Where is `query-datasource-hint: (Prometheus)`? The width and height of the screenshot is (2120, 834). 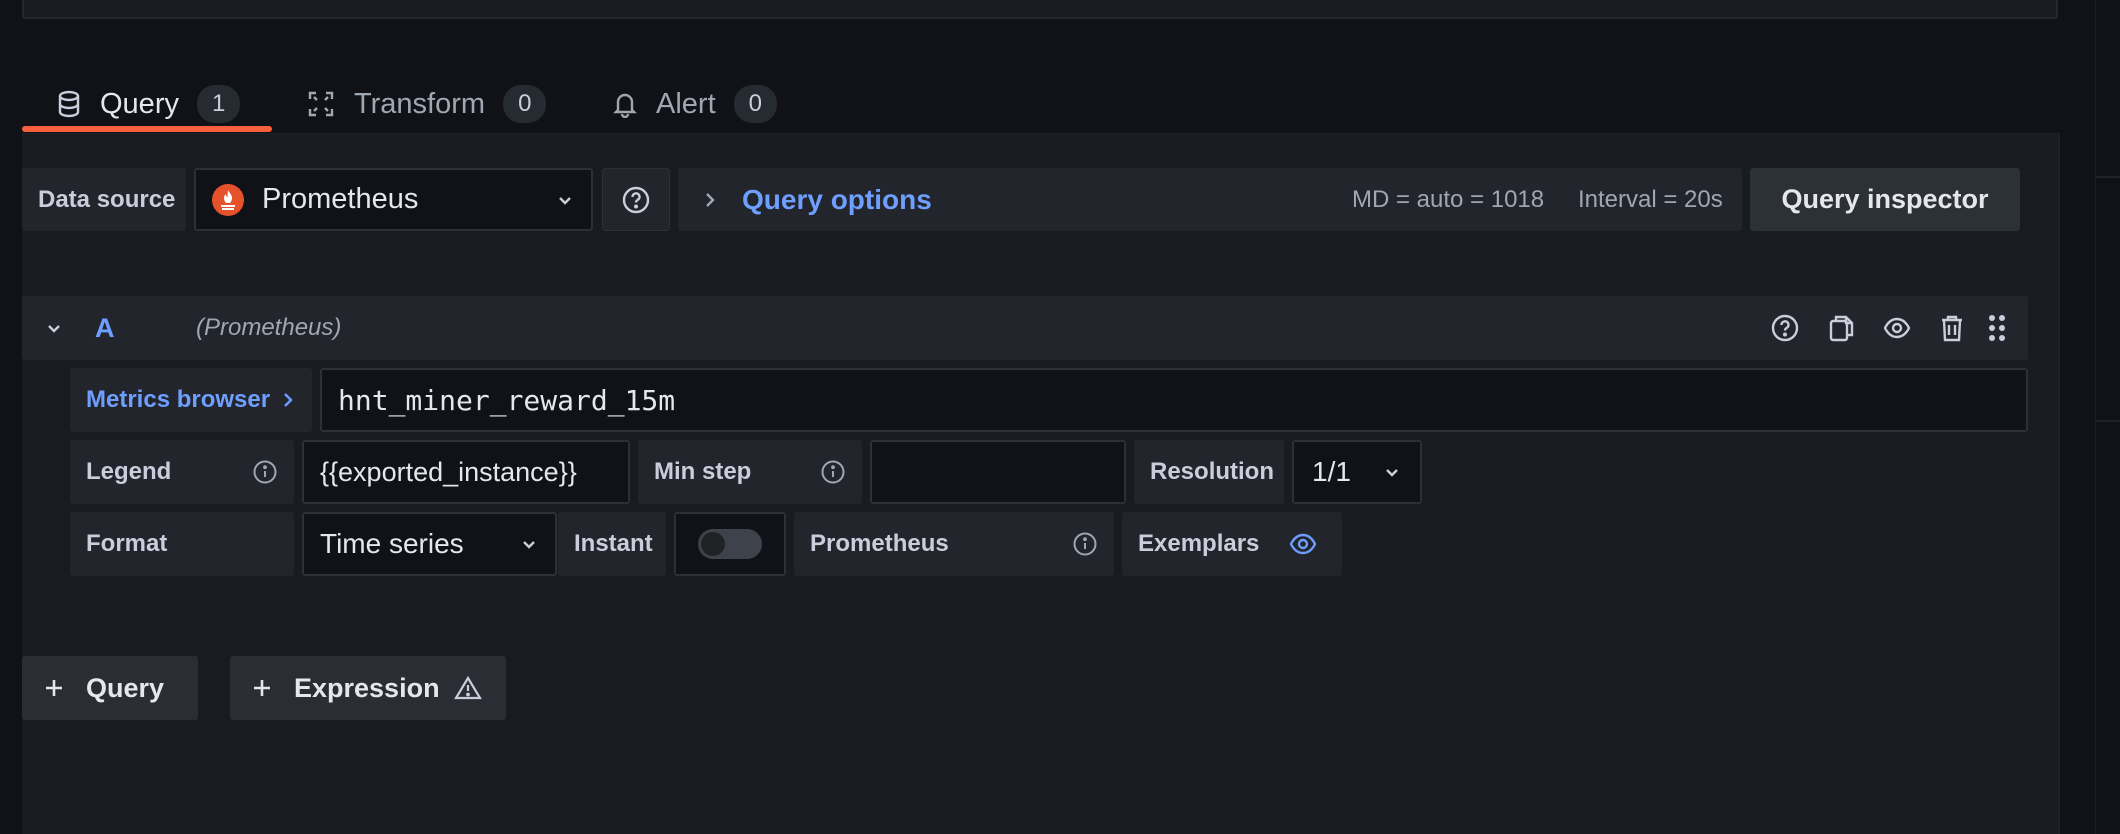
query-datasource-hint: (Prometheus) is located at coordinates (269, 327).